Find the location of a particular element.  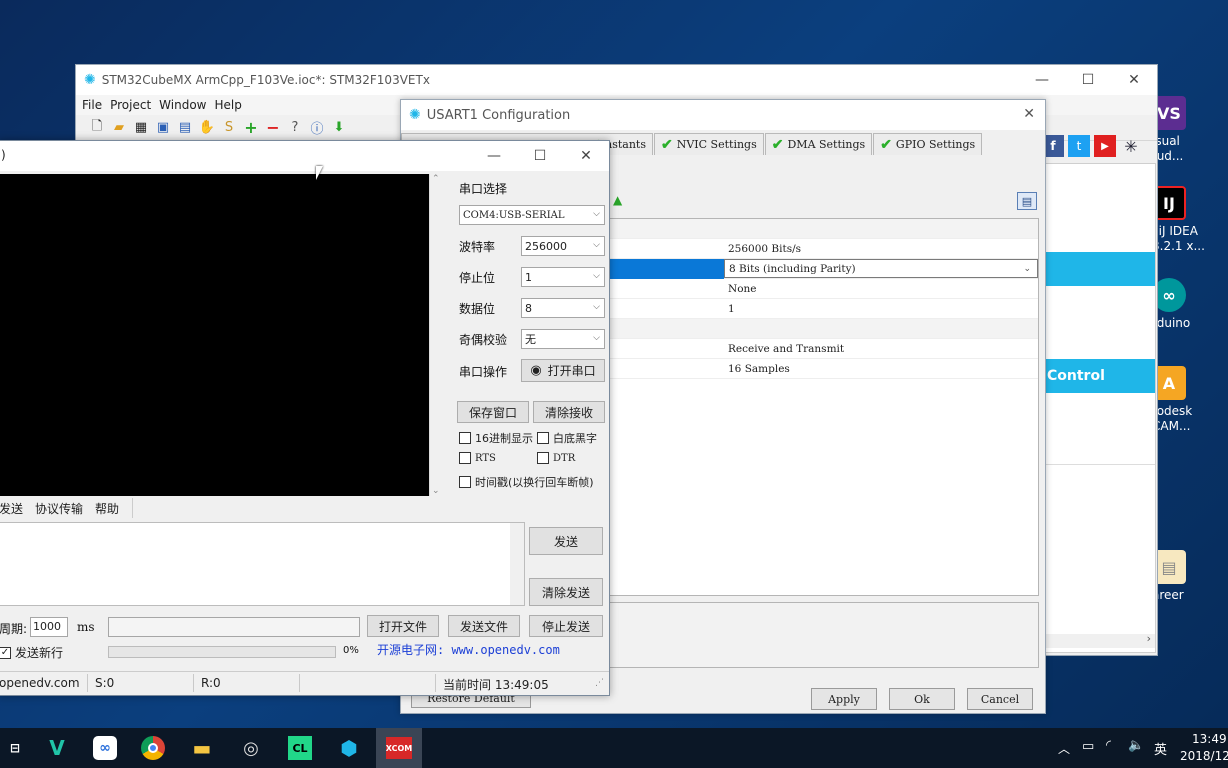

white-bg-checkbox: 白底黑字 is located at coordinates (567, 438).